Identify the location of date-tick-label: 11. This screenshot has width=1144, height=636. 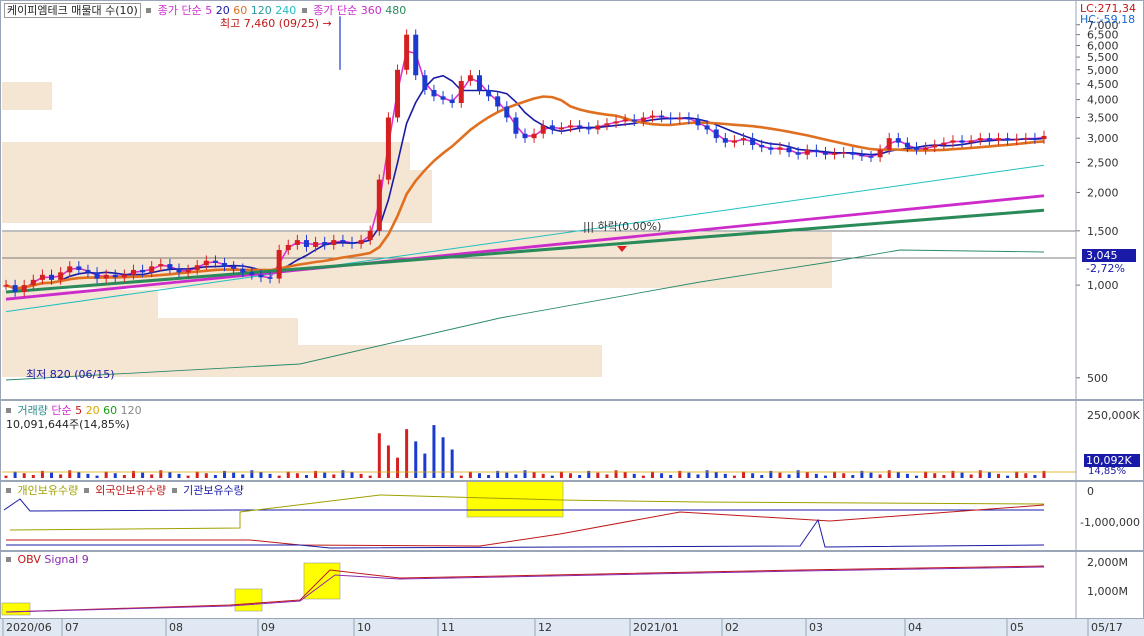
(448, 627).